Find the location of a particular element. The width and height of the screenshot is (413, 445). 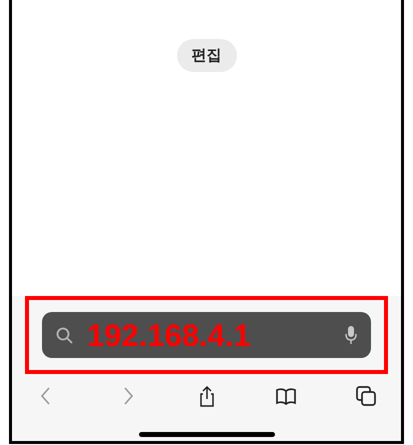

tabs-icon is located at coordinates (366, 396).